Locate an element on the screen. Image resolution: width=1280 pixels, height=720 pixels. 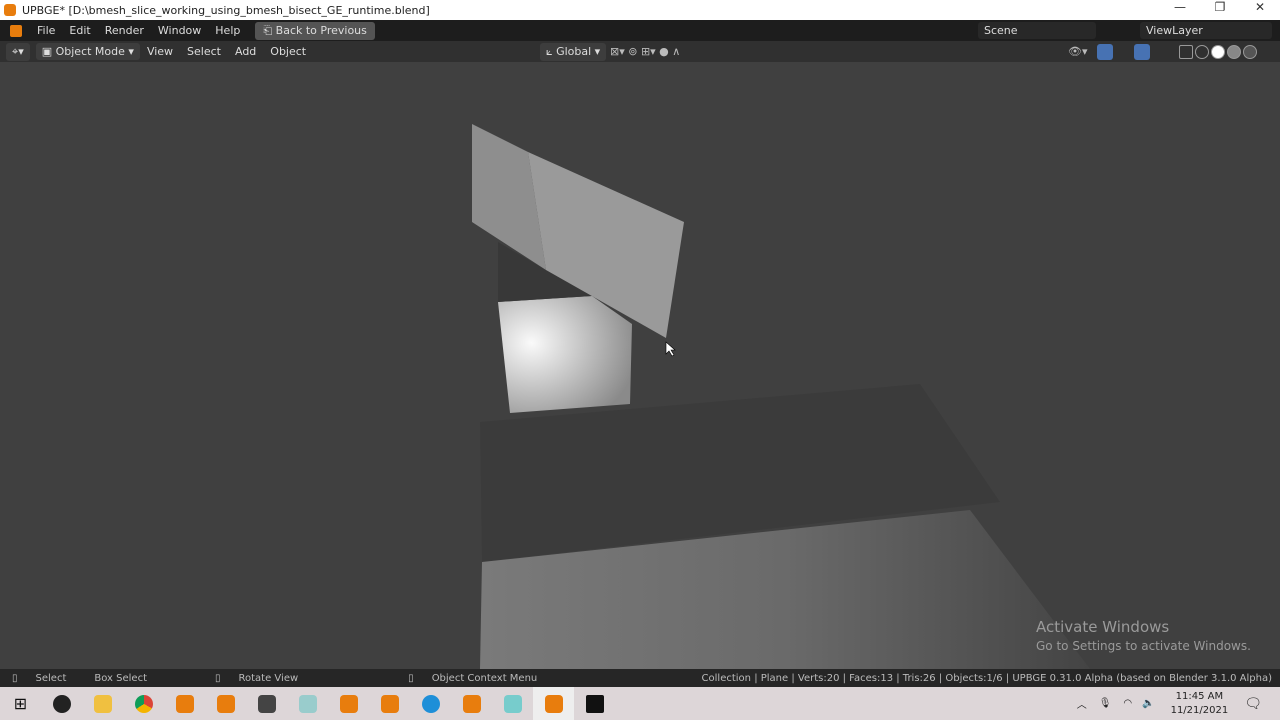
notepad-icon is located at coordinates (512, 703).